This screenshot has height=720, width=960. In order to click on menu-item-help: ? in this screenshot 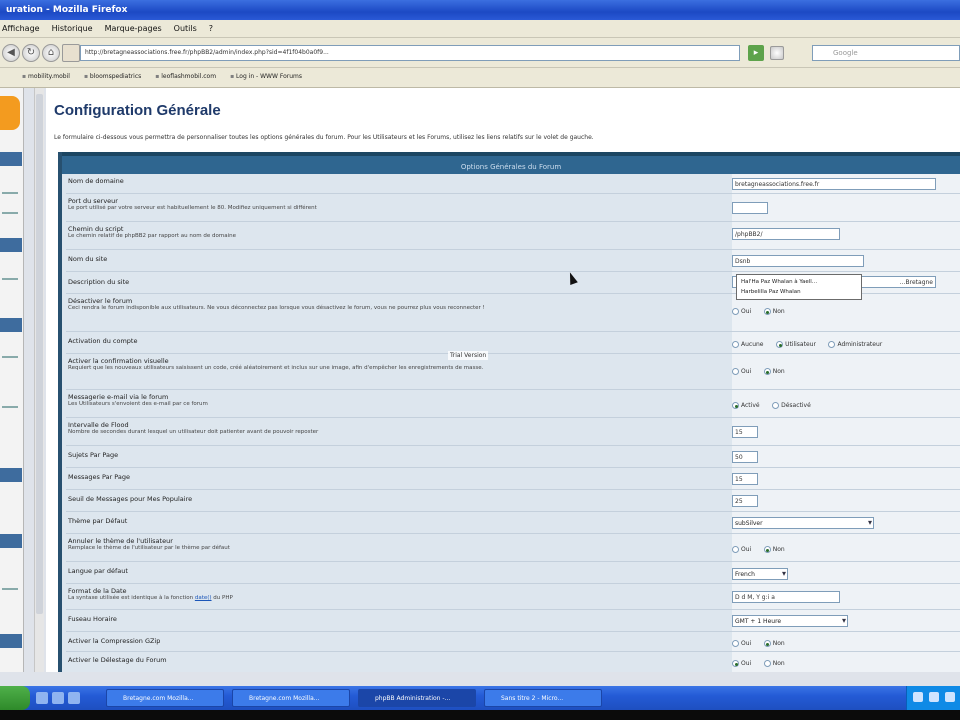, I will do `click(211, 30)`.